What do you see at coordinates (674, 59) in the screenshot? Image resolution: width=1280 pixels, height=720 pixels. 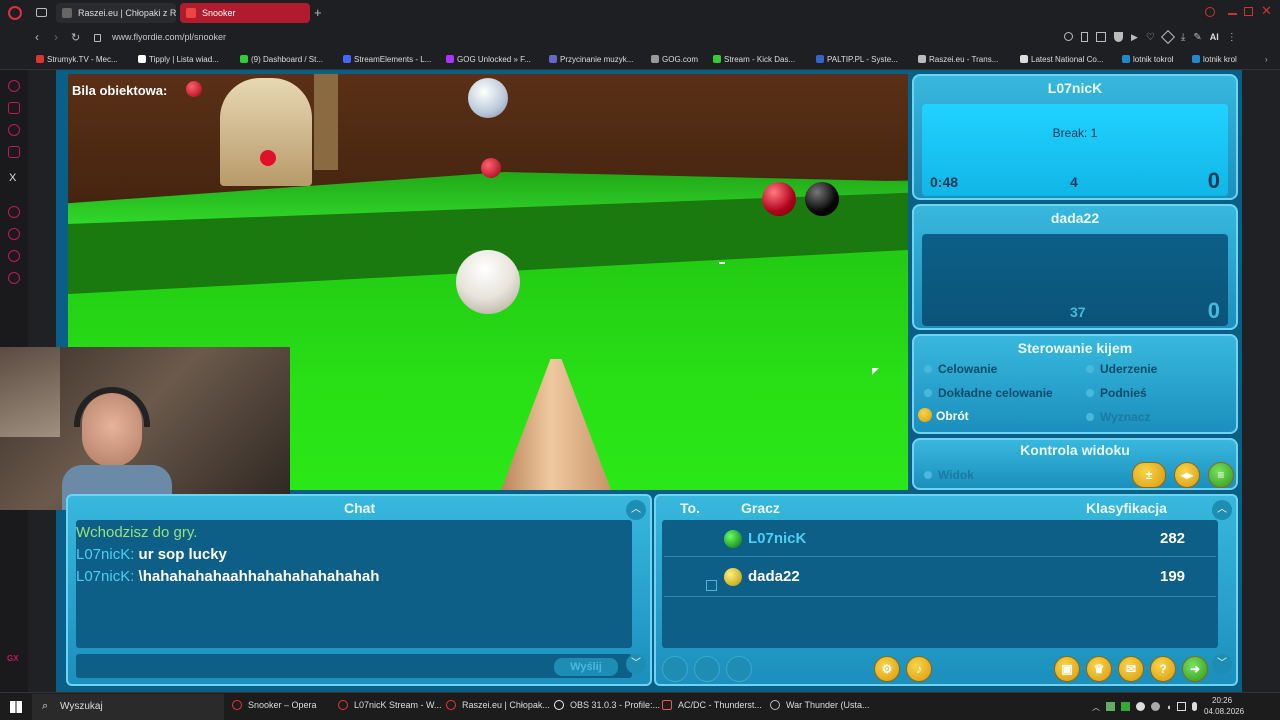 I see `bookmark-item: GOG.com` at bounding box center [674, 59].